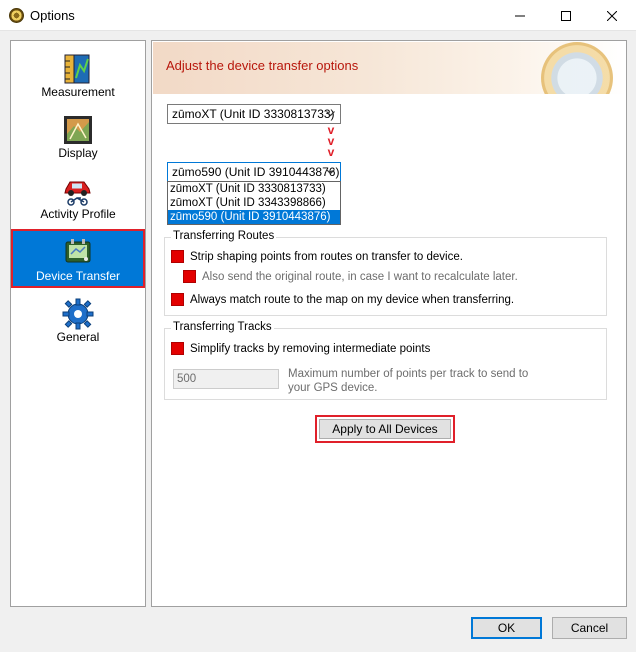 This screenshot has height=652, width=636. I want to click on group-title: Transferring Routes, so click(224, 236).